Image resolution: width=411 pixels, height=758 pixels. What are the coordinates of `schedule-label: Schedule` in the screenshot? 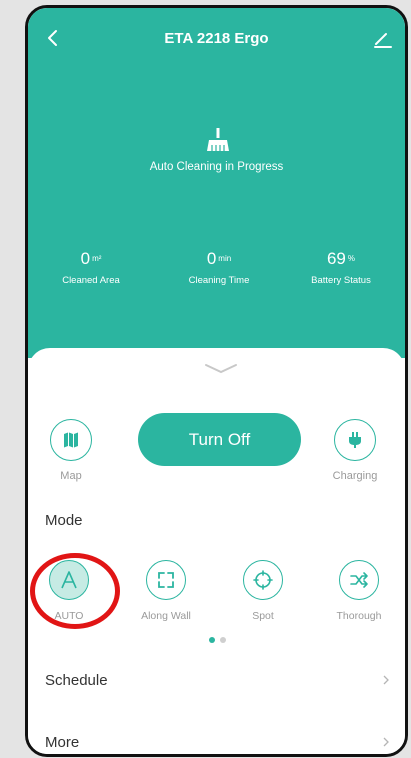 It's located at (76, 680).